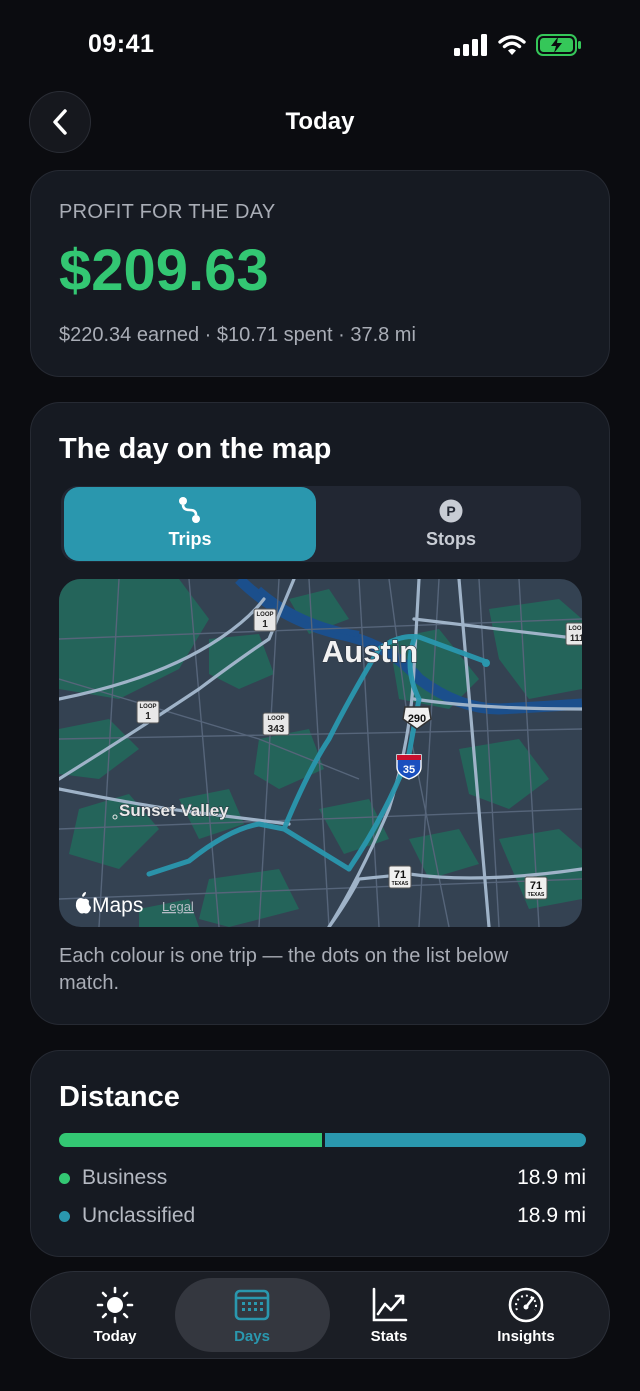 The height and width of the screenshot is (1391, 640). What do you see at coordinates (451, 524) in the screenshot?
I see `segment-stops: P Stops` at bounding box center [451, 524].